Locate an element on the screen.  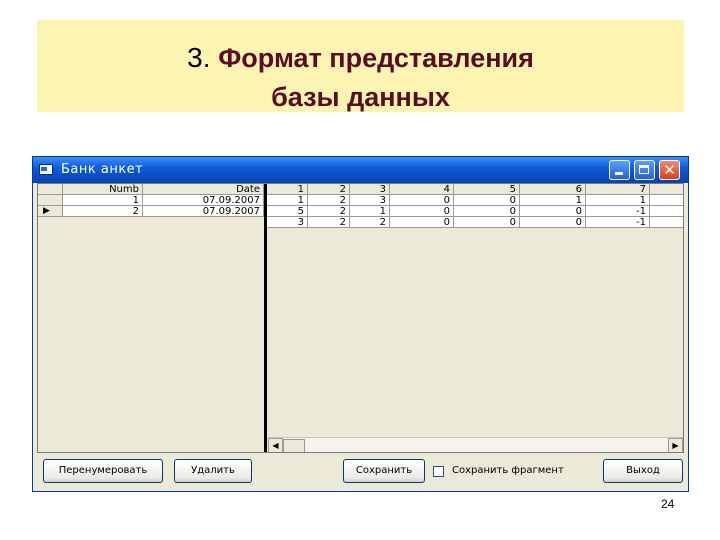
fixed-column-divider is located at coordinates (265, 318).